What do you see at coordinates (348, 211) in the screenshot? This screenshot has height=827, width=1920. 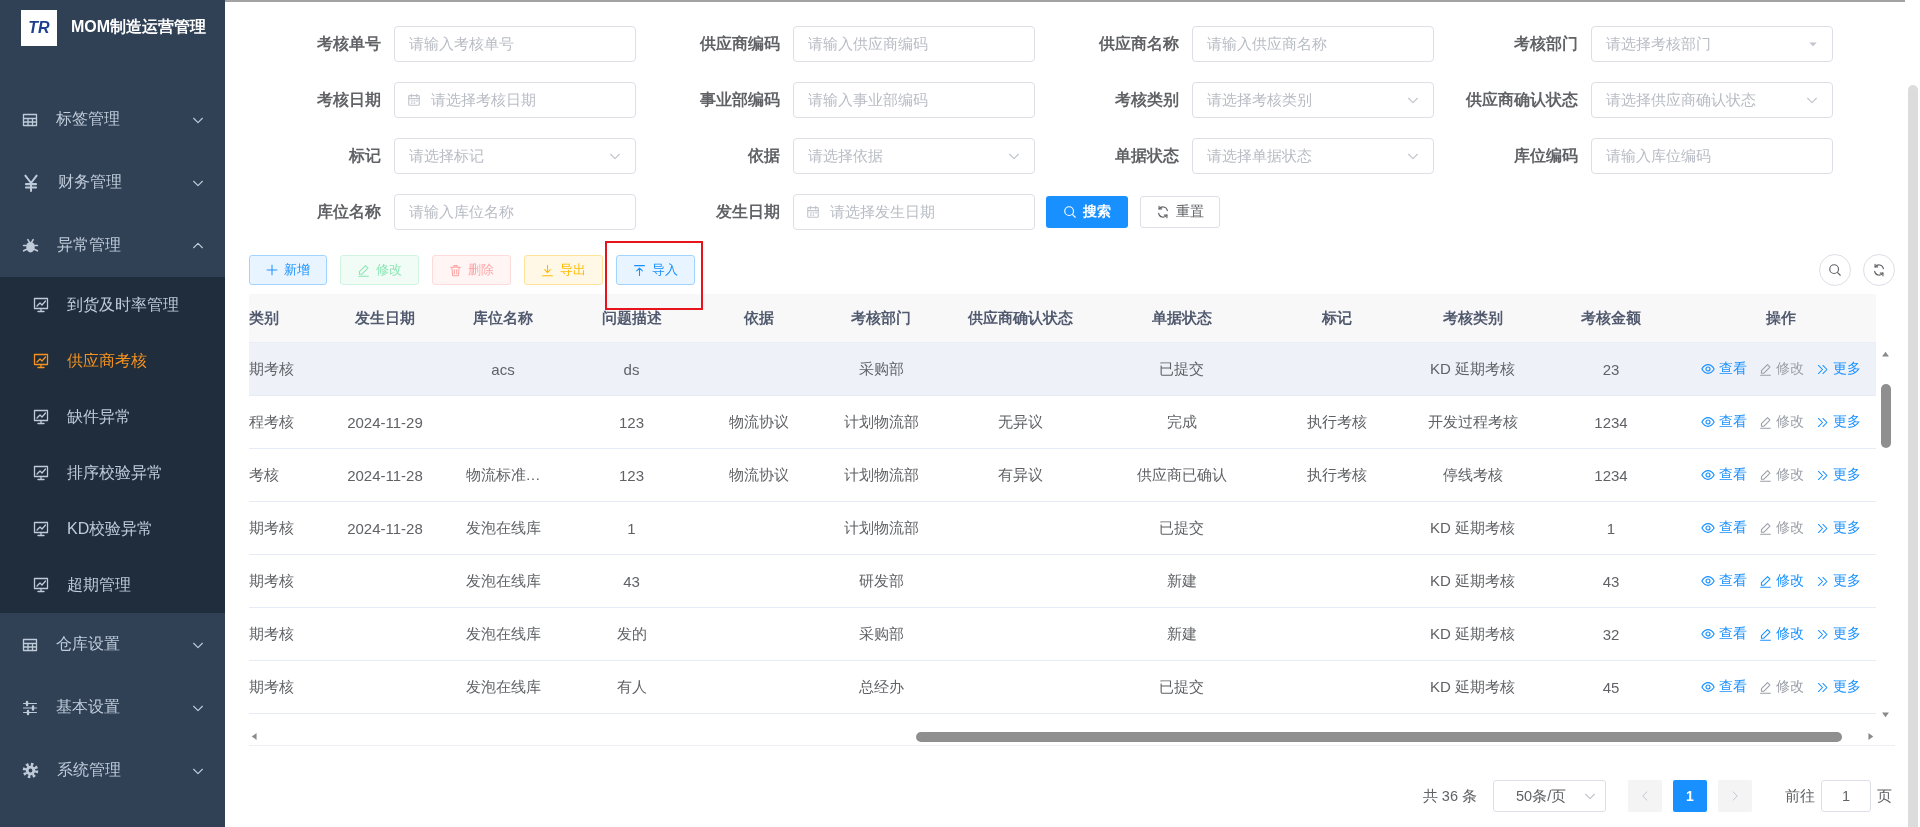 I see `field-label: 库位名称` at bounding box center [348, 211].